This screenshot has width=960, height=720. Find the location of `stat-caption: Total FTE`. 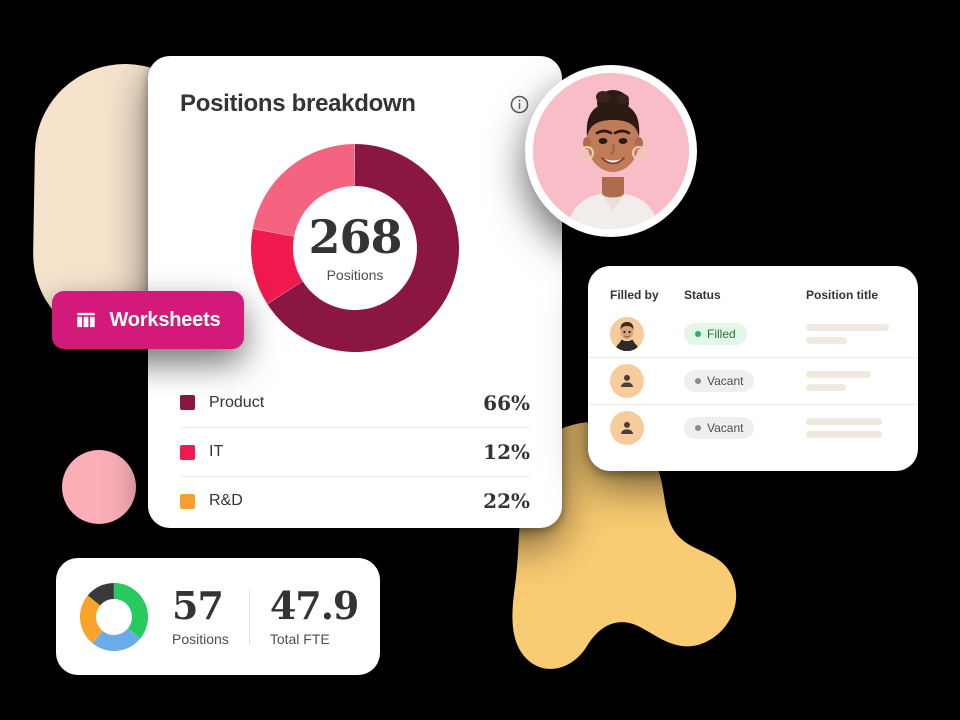

stat-caption: Total FTE is located at coordinates (299, 638).